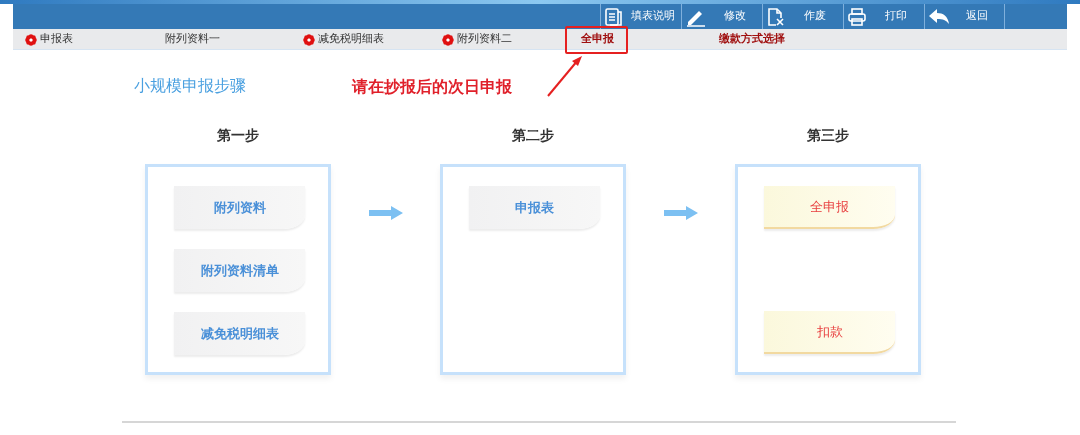  What do you see at coordinates (239, 333) in the screenshot?
I see `step-button: 减免税明细表` at bounding box center [239, 333].